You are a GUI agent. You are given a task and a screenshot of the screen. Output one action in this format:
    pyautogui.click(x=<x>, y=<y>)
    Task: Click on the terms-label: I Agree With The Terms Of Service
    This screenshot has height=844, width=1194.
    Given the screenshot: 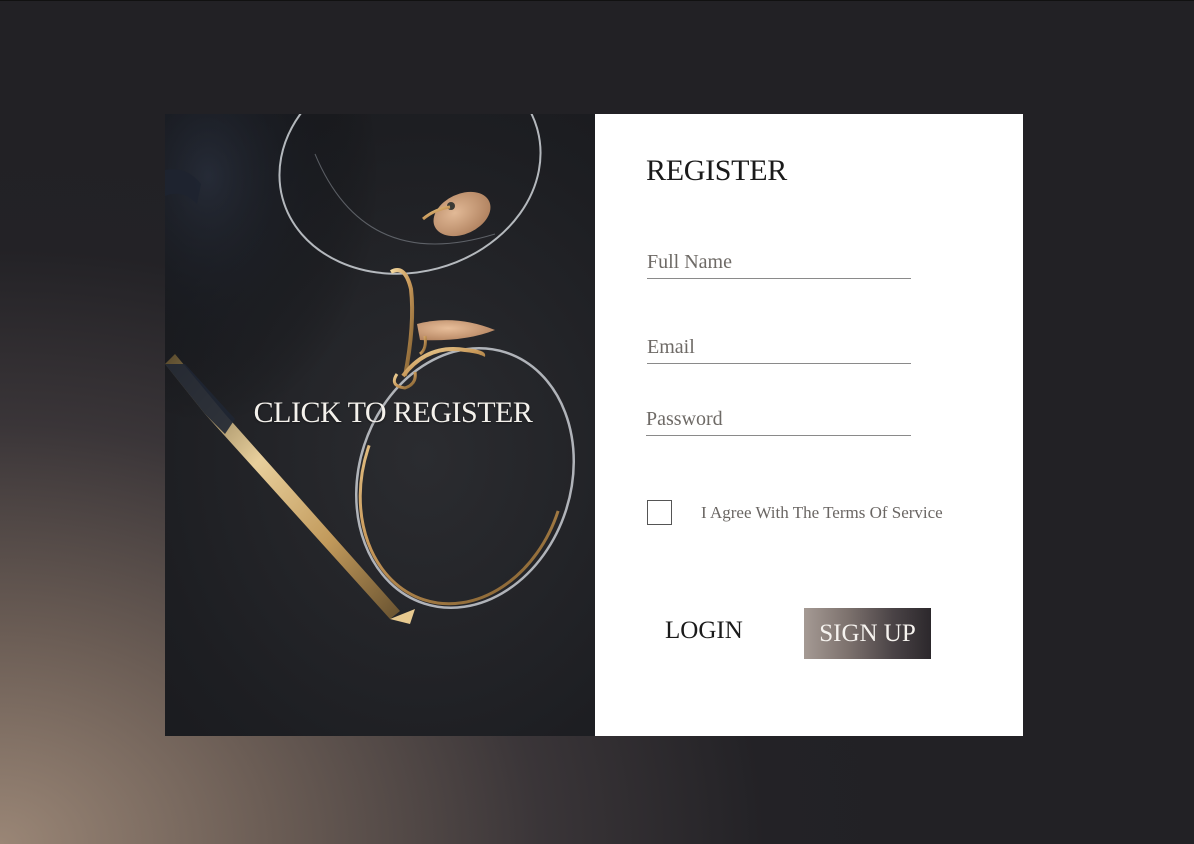 What is the action you would take?
    pyautogui.click(x=822, y=512)
    